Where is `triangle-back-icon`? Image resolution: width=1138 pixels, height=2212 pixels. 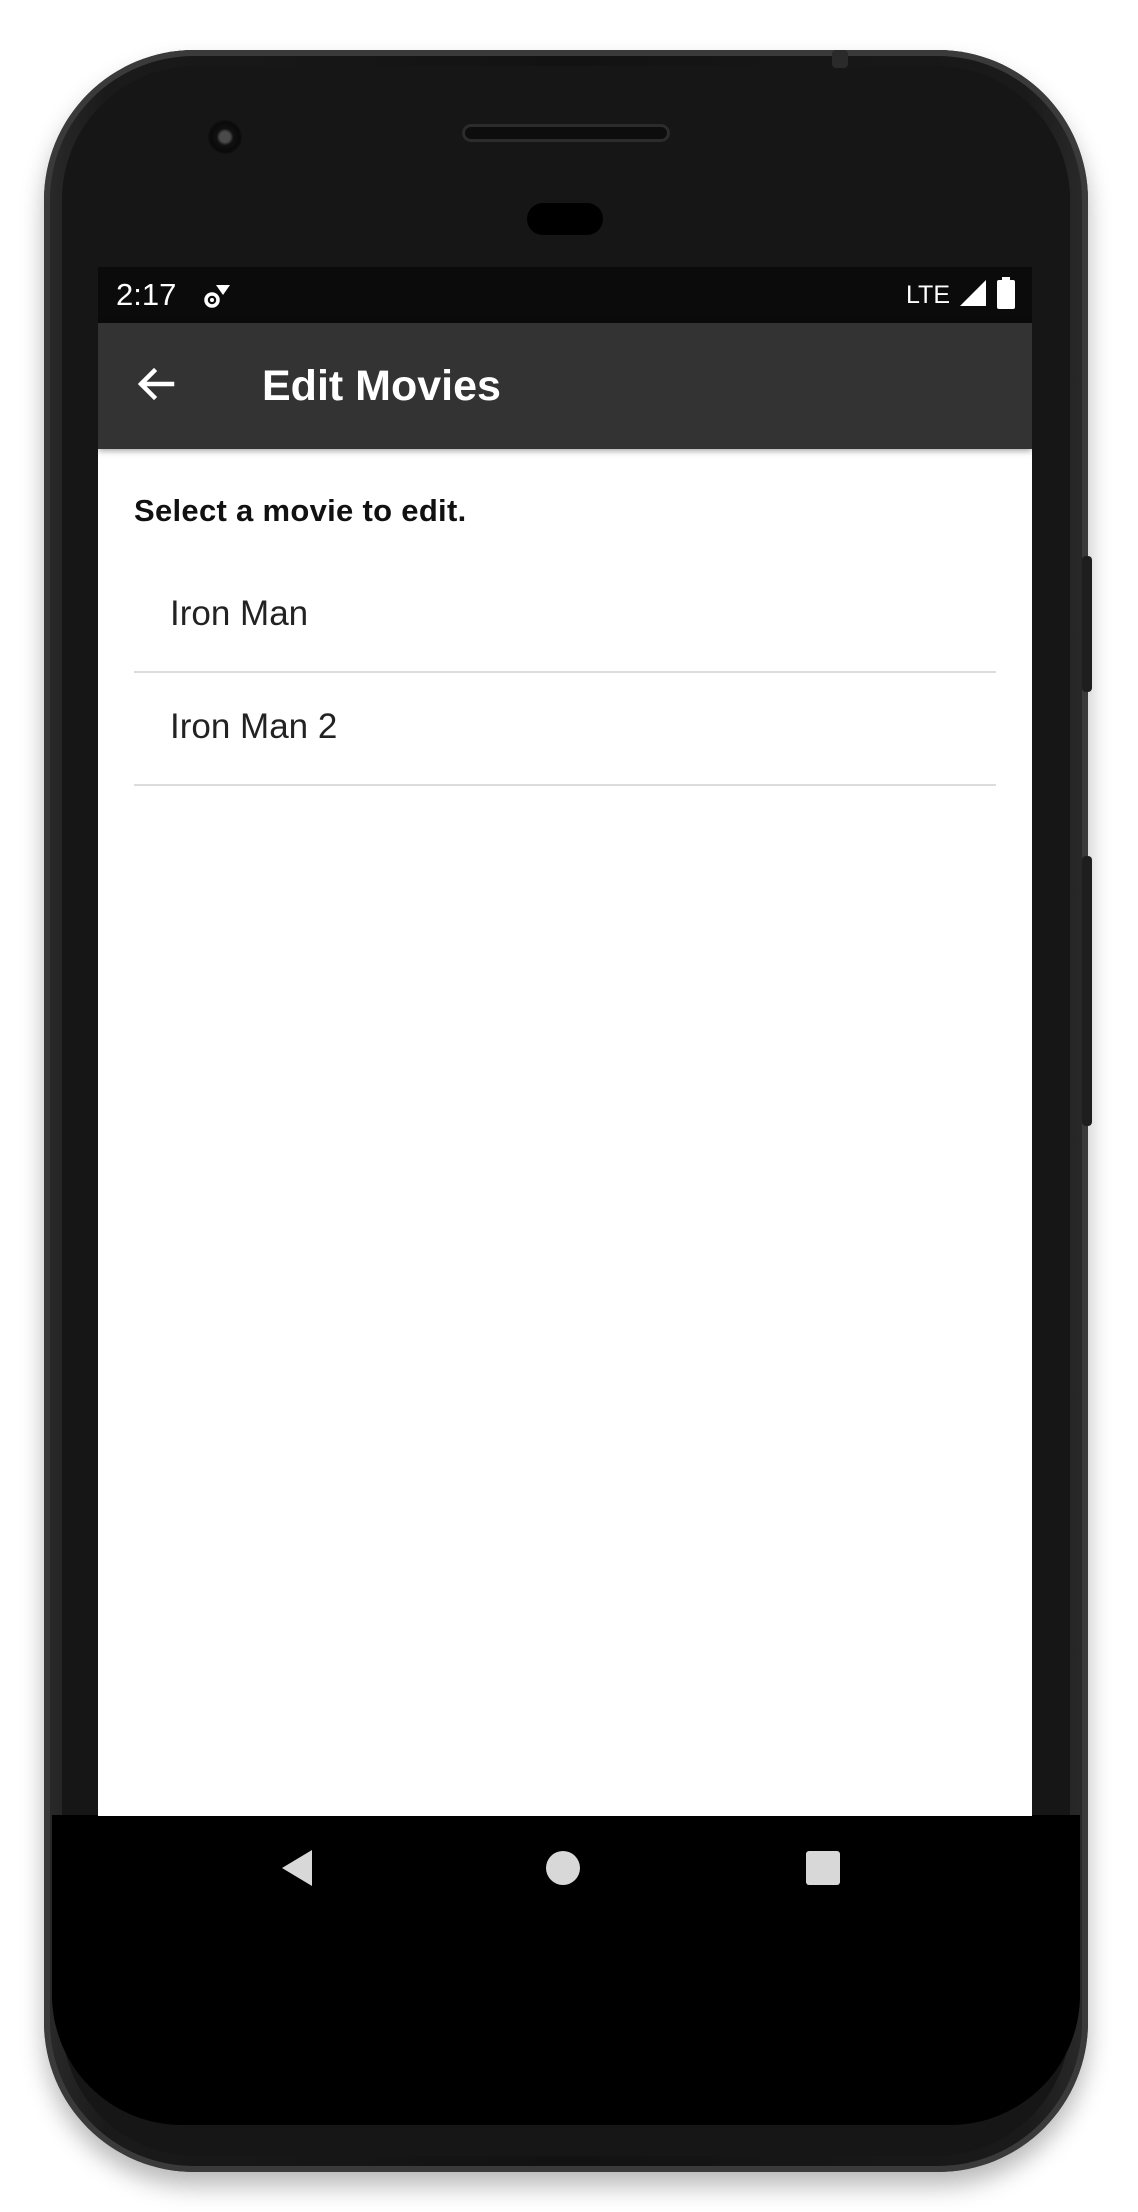
triangle-back-icon is located at coordinates (298, 1870).